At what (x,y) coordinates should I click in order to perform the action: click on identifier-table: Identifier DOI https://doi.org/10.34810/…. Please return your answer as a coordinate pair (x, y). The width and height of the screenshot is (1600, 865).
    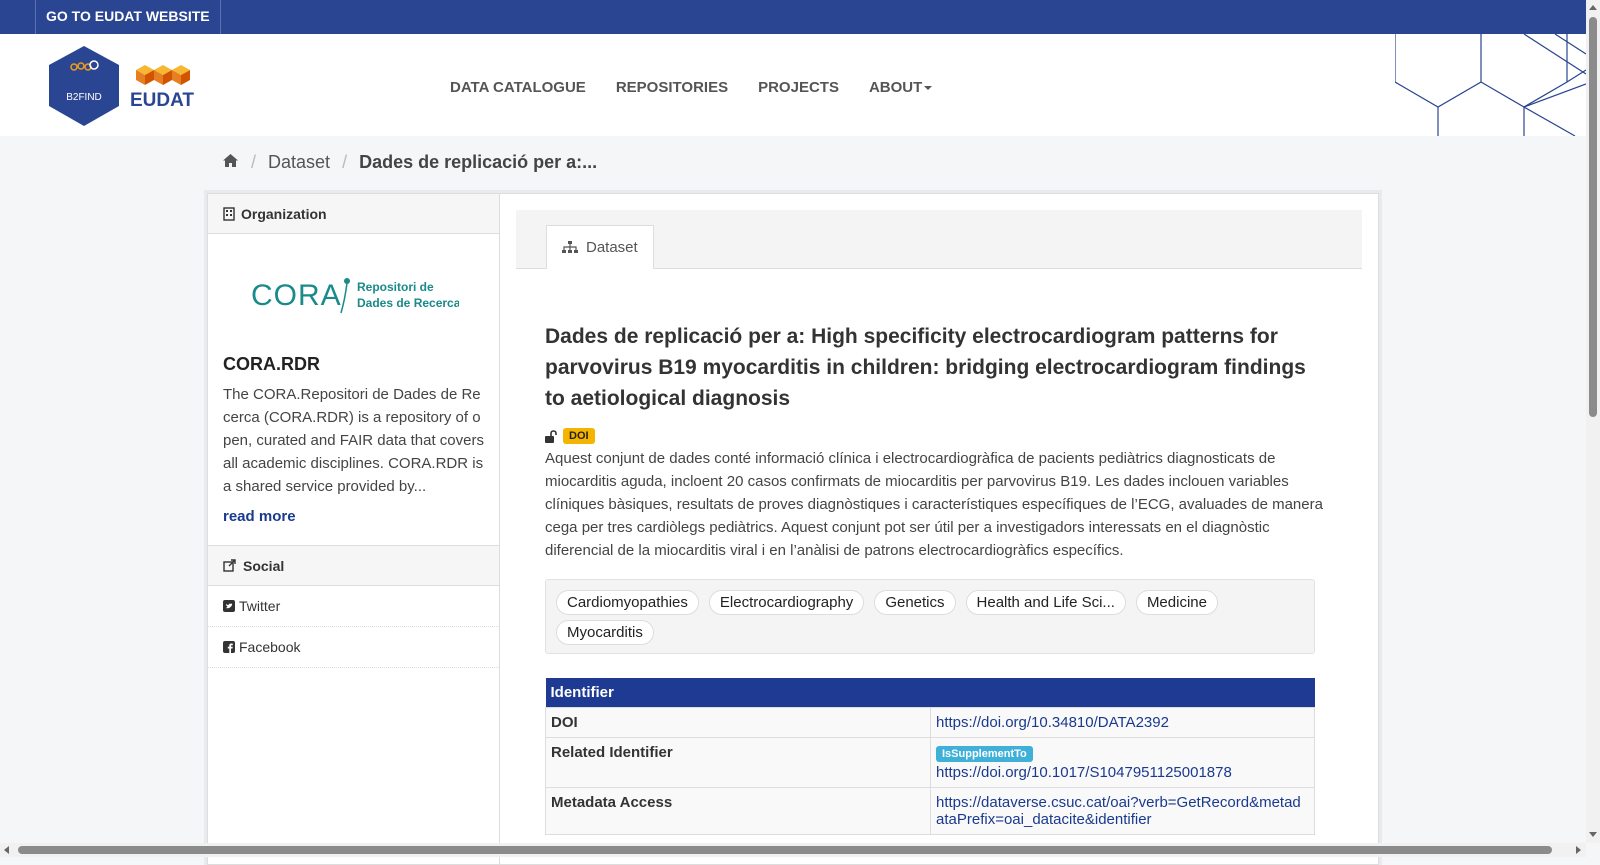
    Looking at the image, I should click on (930, 756).